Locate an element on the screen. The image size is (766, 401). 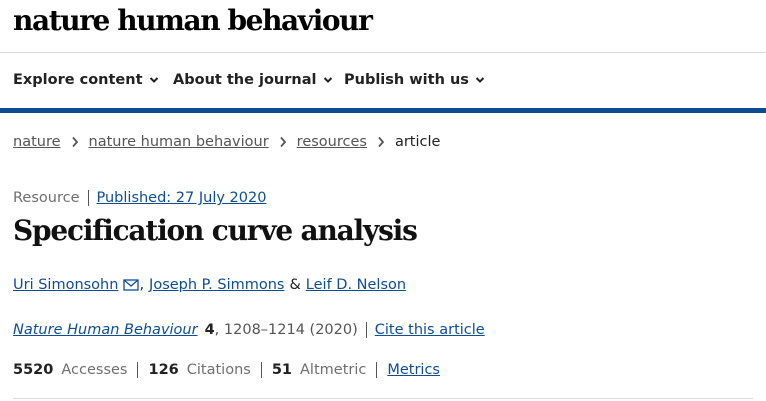
nav-item-label: About the journal is located at coordinates (245, 80).